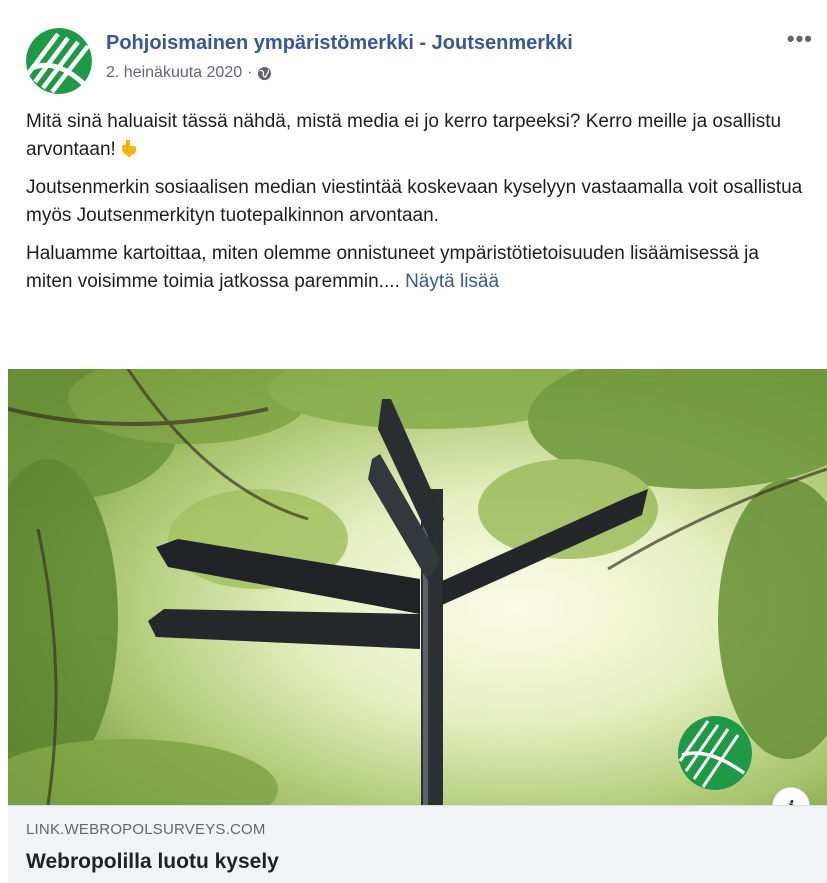 This screenshot has height=883, width=827. I want to click on post-meta: 2. heinäkuuta 2020 ·, so click(189, 73).